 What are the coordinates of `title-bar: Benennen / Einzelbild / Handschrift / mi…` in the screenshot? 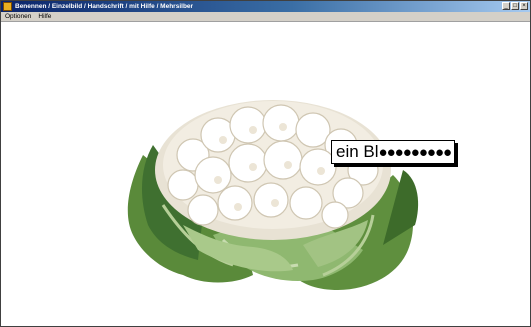 It's located at (265, 6).